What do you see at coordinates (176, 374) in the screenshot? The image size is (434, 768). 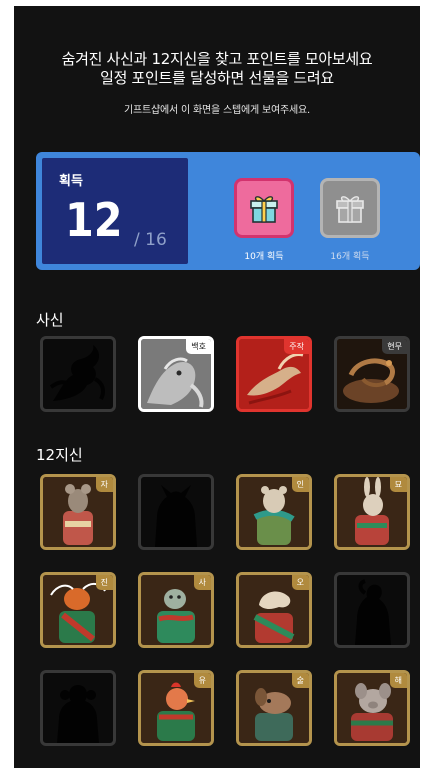 I see `sasin-baekho: 백호` at bounding box center [176, 374].